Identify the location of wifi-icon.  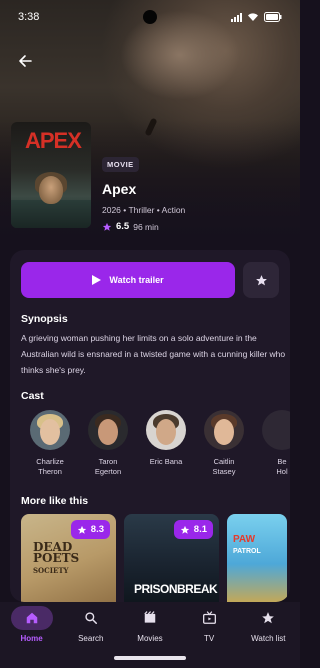
(253, 17).